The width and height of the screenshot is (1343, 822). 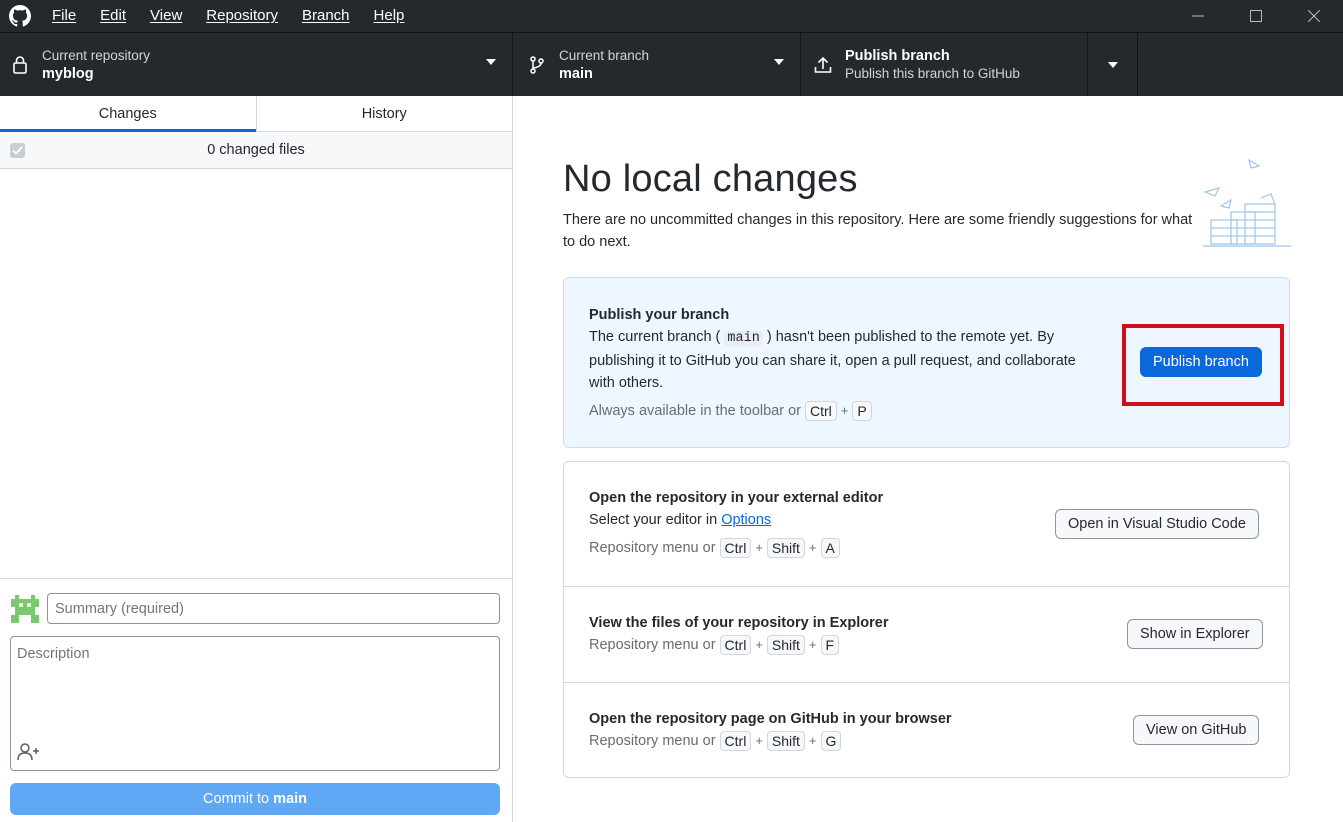 What do you see at coordinates (746, 520) in the screenshot?
I see `options-link: Options` at bounding box center [746, 520].